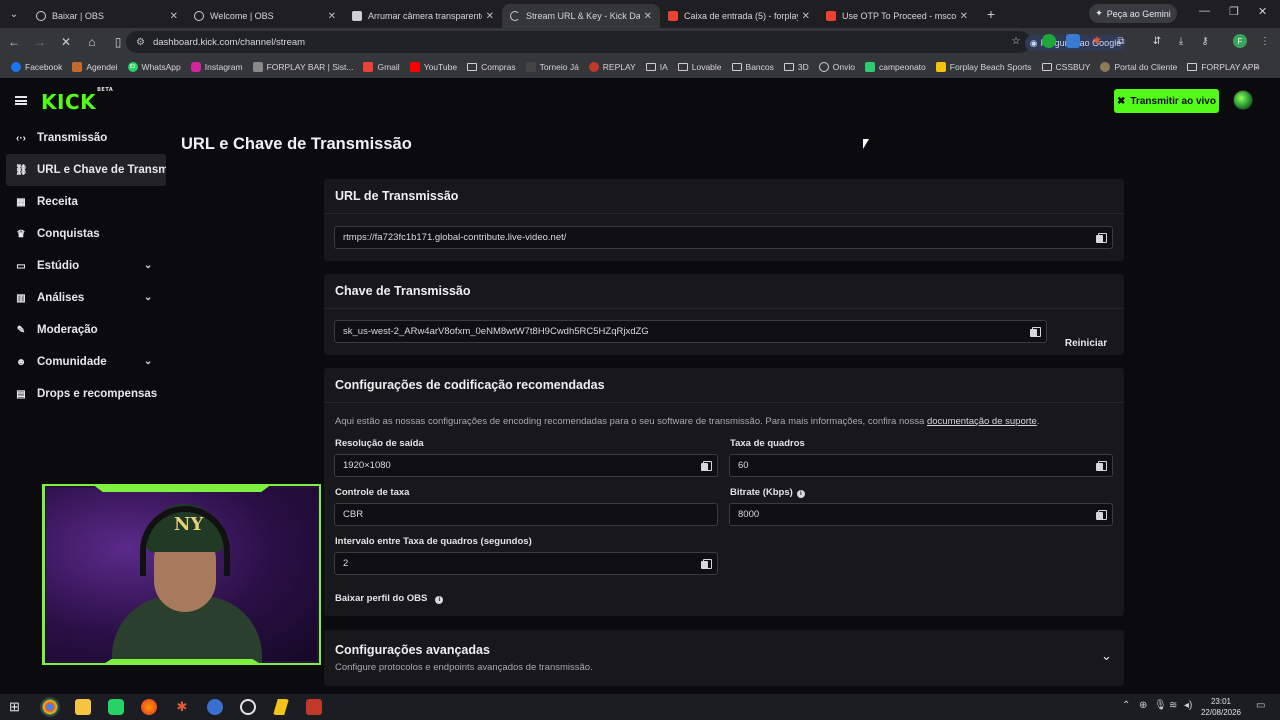 The image size is (1280, 720). I want to click on back-arrow-icon: ←, so click(14, 42).